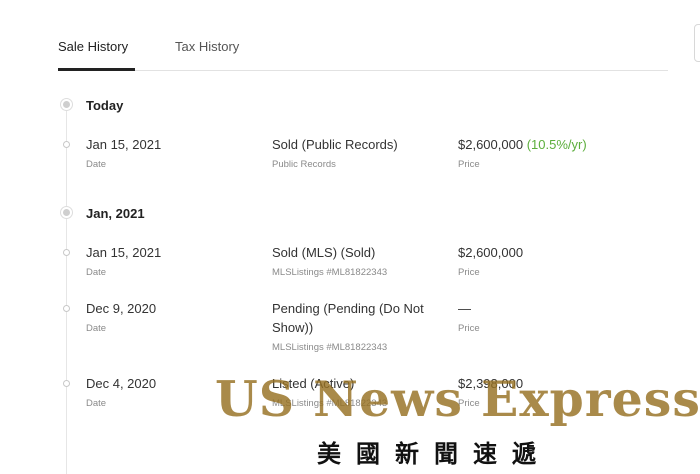 The height and width of the screenshot is (474, 700). I want to click on event-price-row: $2,600,000 (10.5%/yr), so click(522, 144).